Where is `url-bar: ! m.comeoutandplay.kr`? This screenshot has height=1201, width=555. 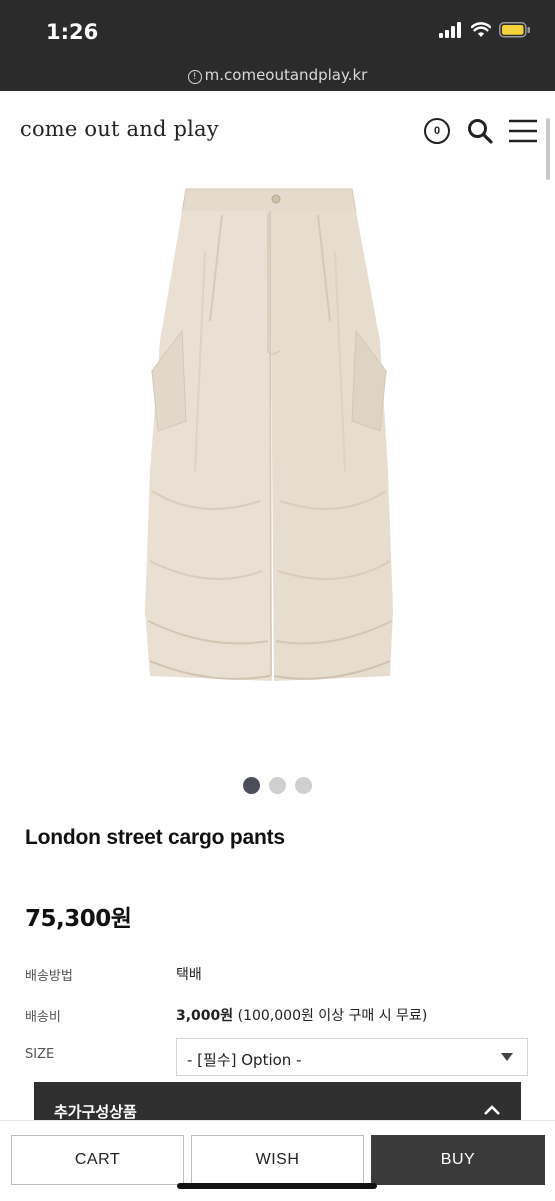
url-bar: ! m.comeoutandplay.kr is located at coordinates (277, 75).